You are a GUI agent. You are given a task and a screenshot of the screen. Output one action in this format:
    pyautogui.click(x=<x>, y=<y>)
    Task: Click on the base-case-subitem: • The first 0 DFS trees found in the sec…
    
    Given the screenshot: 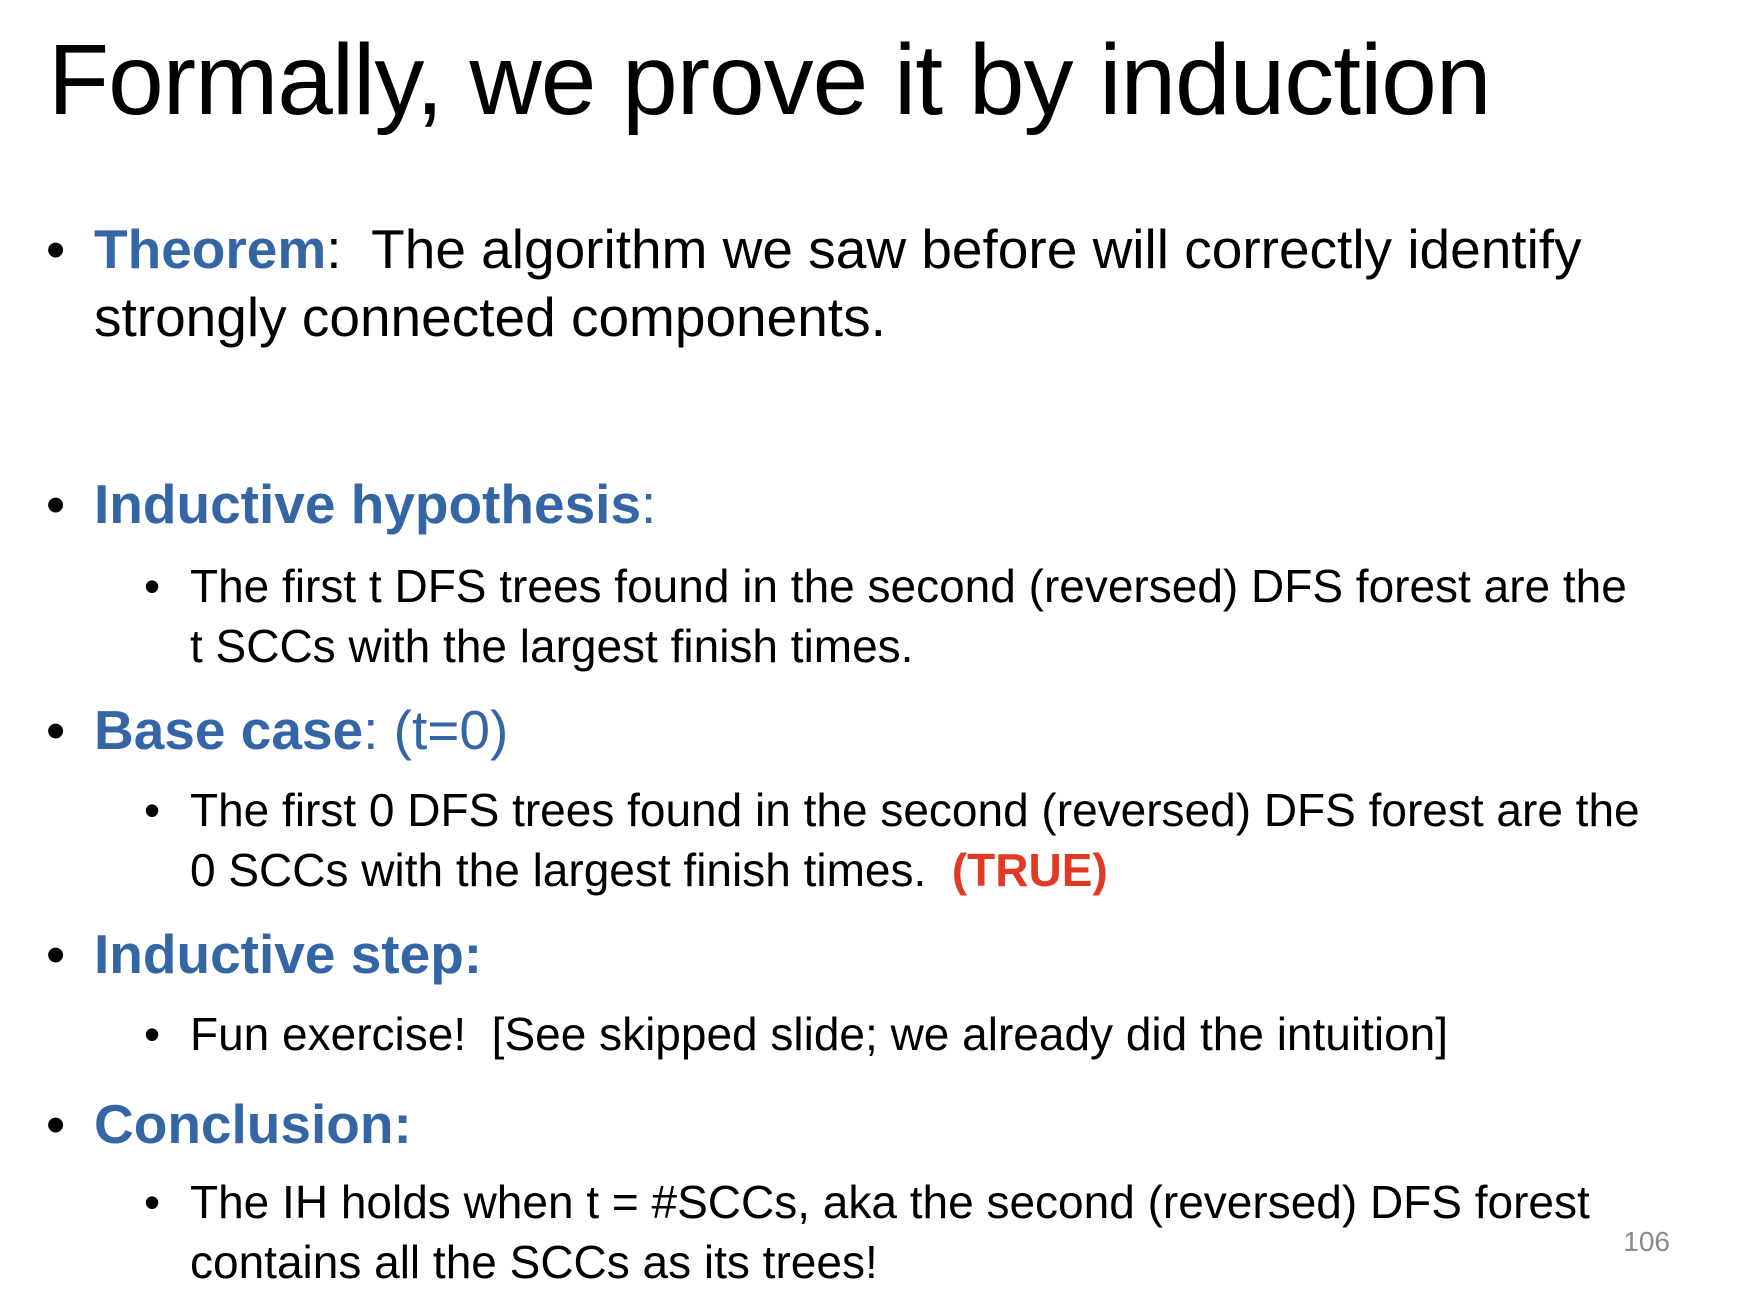 What is the action you would take?
    pyautogui.click(x=898, y=840)
    